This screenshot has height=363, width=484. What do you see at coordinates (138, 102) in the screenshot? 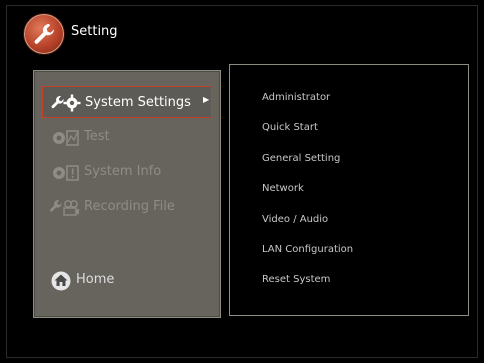
I see `menu-item-label: System Settings` at bounding box center [138, 102].